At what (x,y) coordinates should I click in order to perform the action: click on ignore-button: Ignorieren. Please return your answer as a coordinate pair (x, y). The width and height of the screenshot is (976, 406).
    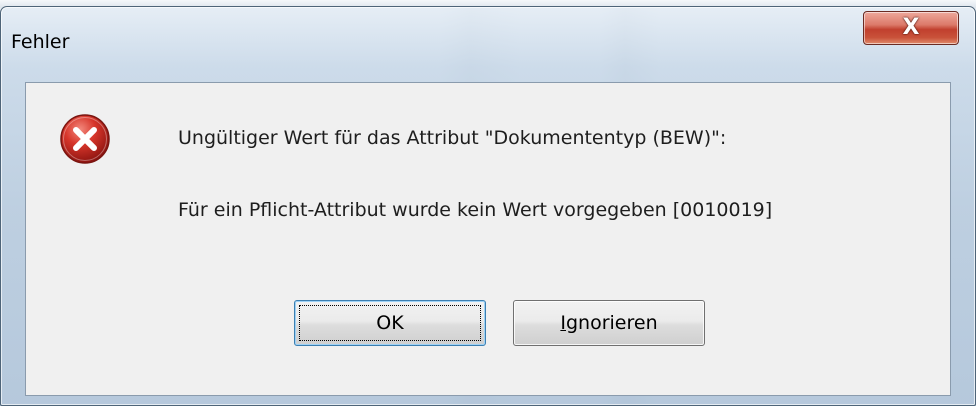
    Looking at the image, I should click on (609, 323).